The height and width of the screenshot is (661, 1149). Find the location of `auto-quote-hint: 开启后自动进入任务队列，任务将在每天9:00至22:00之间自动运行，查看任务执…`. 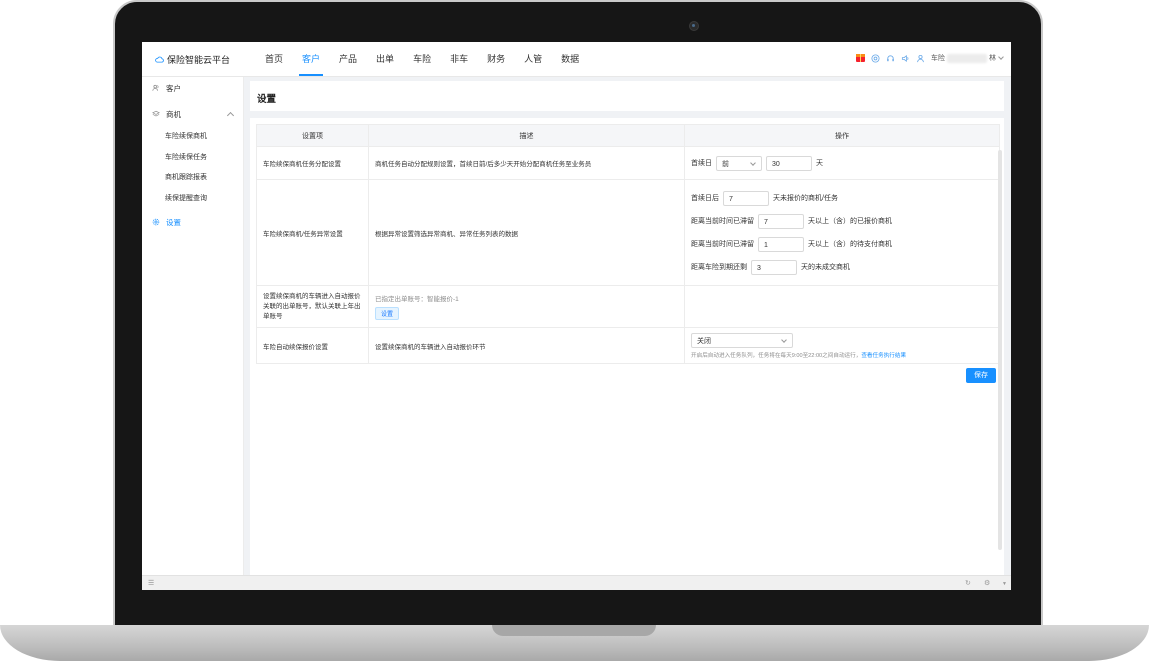

auto-quote-hint: 开启后自动进入任务队列，任务将在每天9:00至22:00之间自动运行，查看任务执… is located at coordinates (842, 355).